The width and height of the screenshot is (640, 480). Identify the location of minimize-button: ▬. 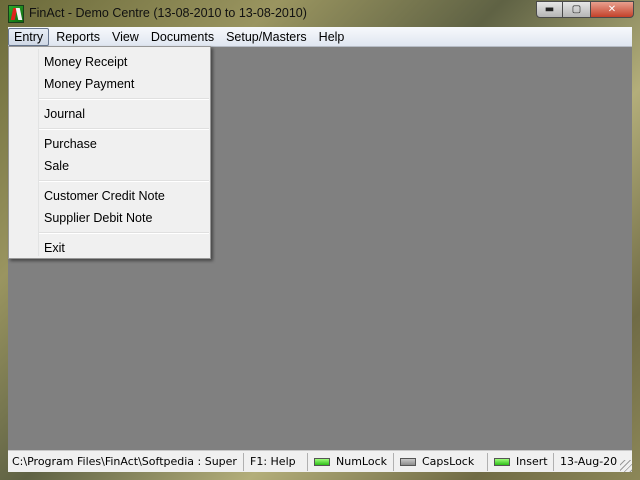
(549, 9).